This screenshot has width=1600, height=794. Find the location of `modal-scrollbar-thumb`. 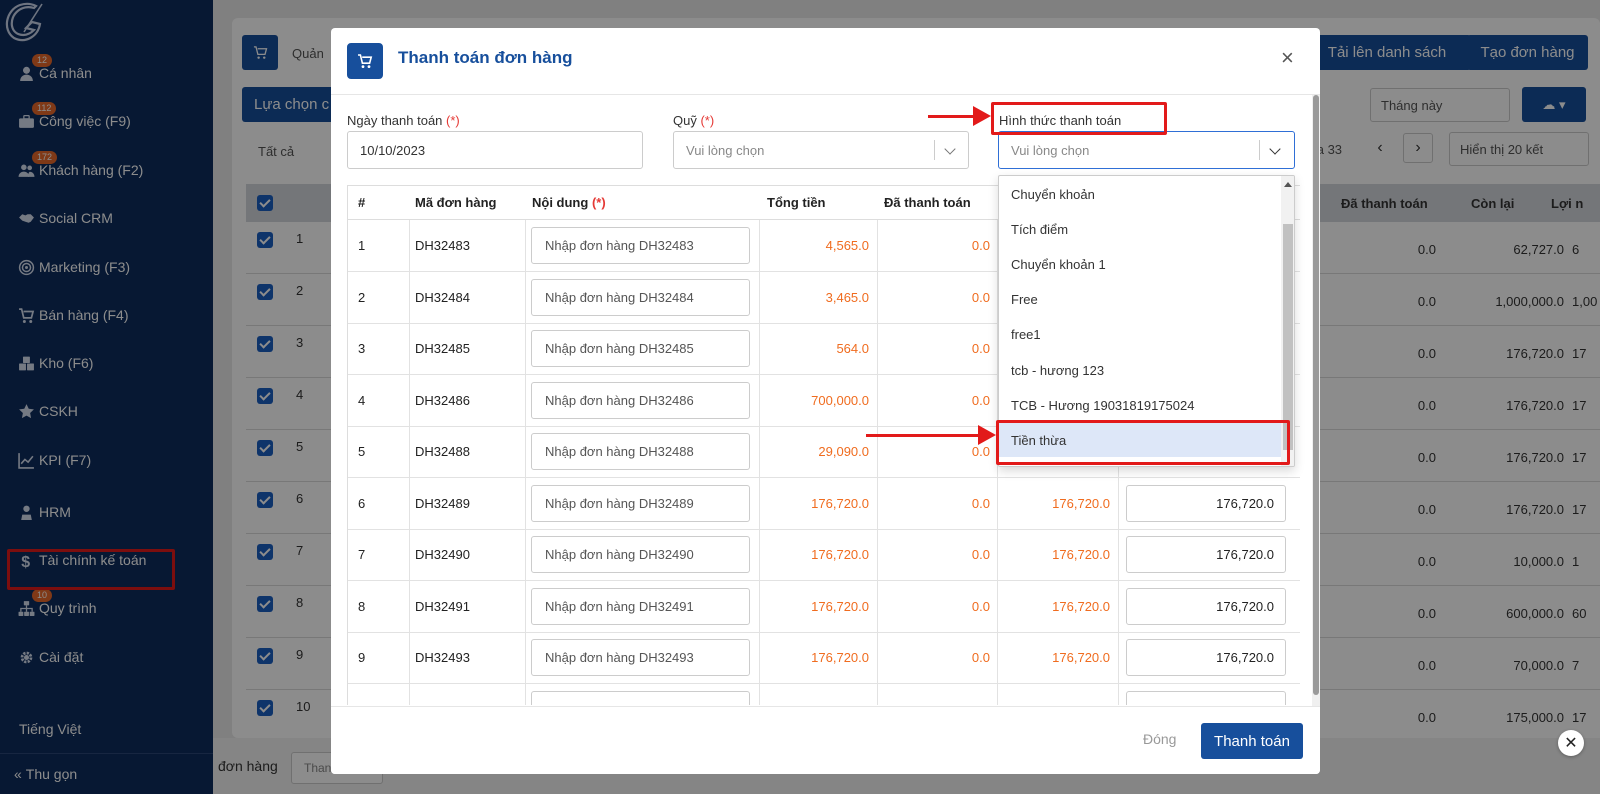

modal-scrollbar-thumb is located at coordinates (1316, 395).